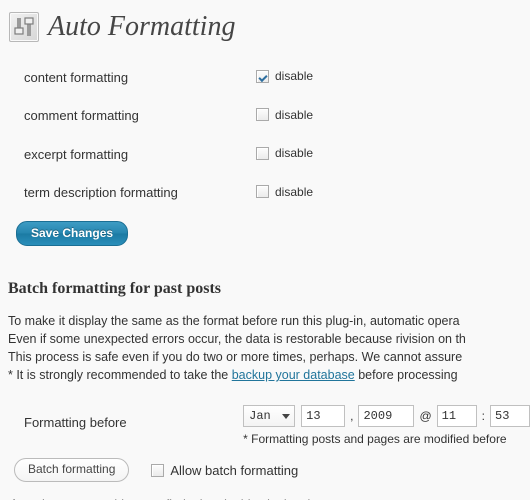 The width and height of the screenshot is (530, 500). Describe the element at coordinates (393, 77) in the screenshot. I see `option-cell-content-formatting: disable` at that location.